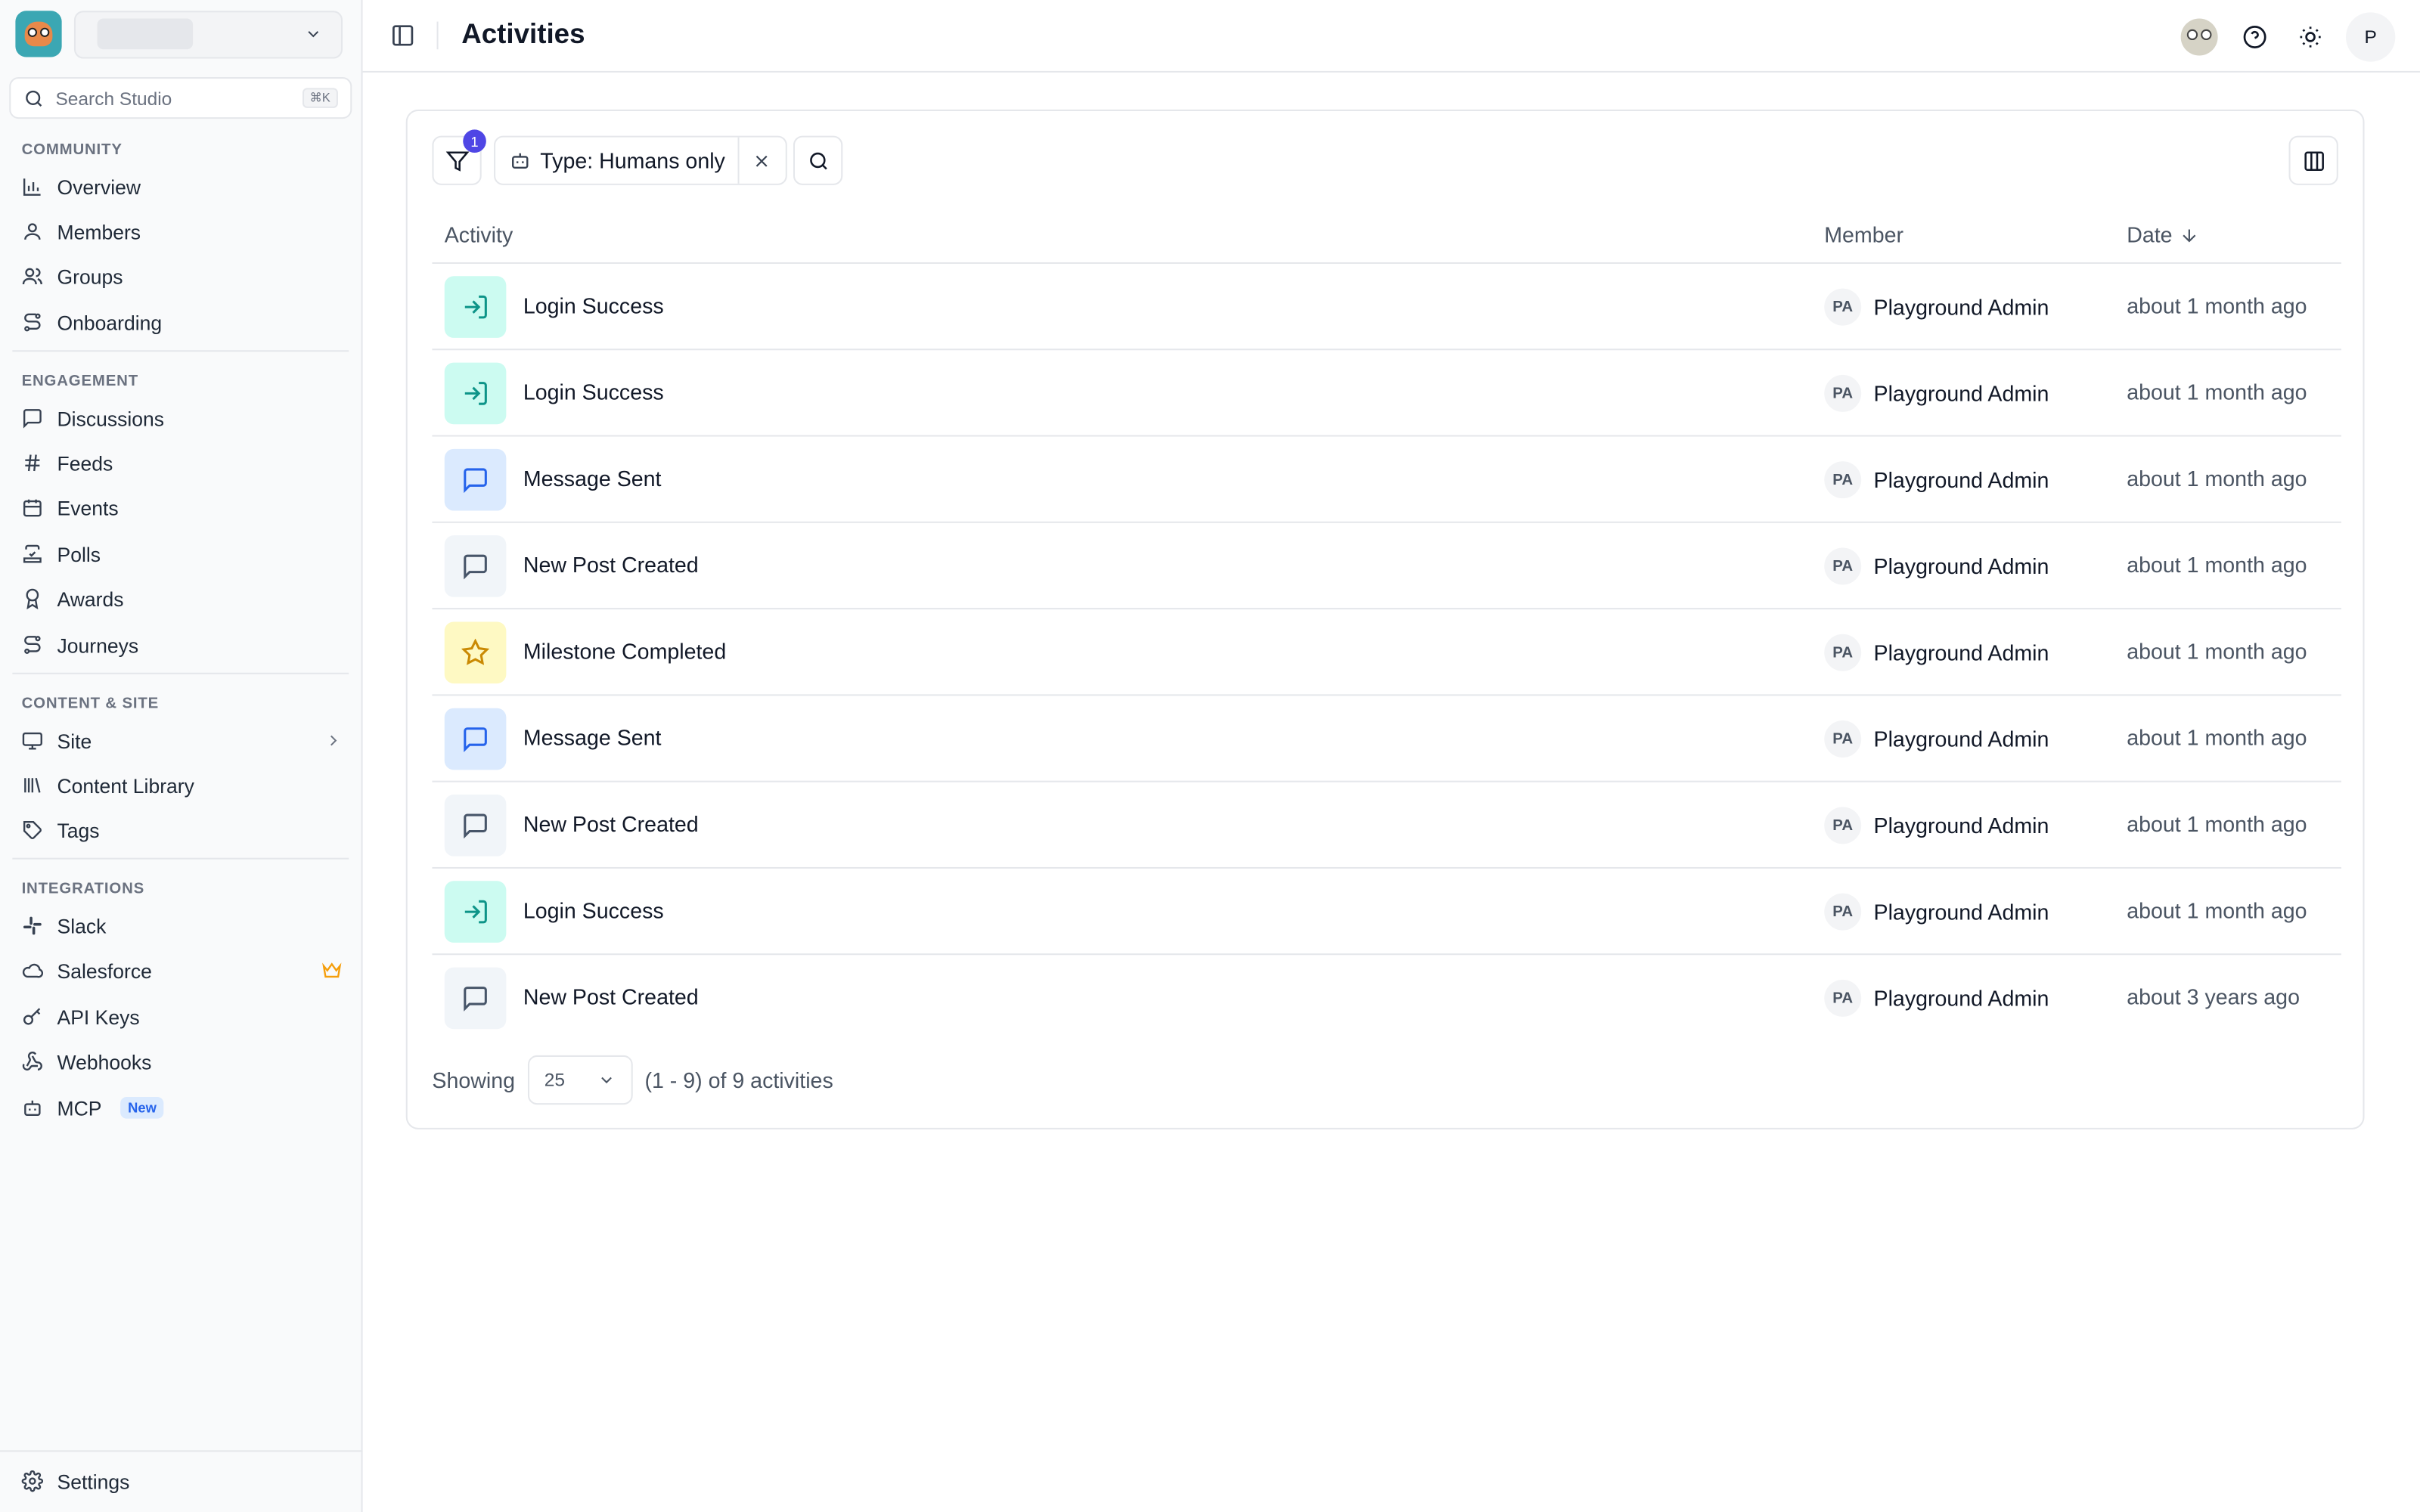 This screenshot has height=1512, width=2420. I want to click on community-logo, so click(38, 34).